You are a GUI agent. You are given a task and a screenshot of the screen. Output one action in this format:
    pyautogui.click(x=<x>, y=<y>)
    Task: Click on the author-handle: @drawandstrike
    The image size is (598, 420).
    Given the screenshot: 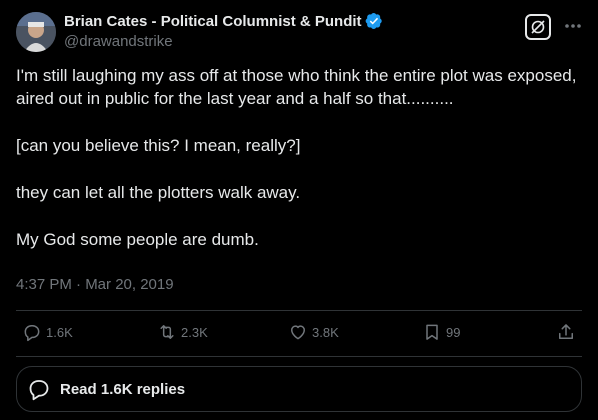 What is the action you would take?
    pyautogui.click(x=118, y=41)
    